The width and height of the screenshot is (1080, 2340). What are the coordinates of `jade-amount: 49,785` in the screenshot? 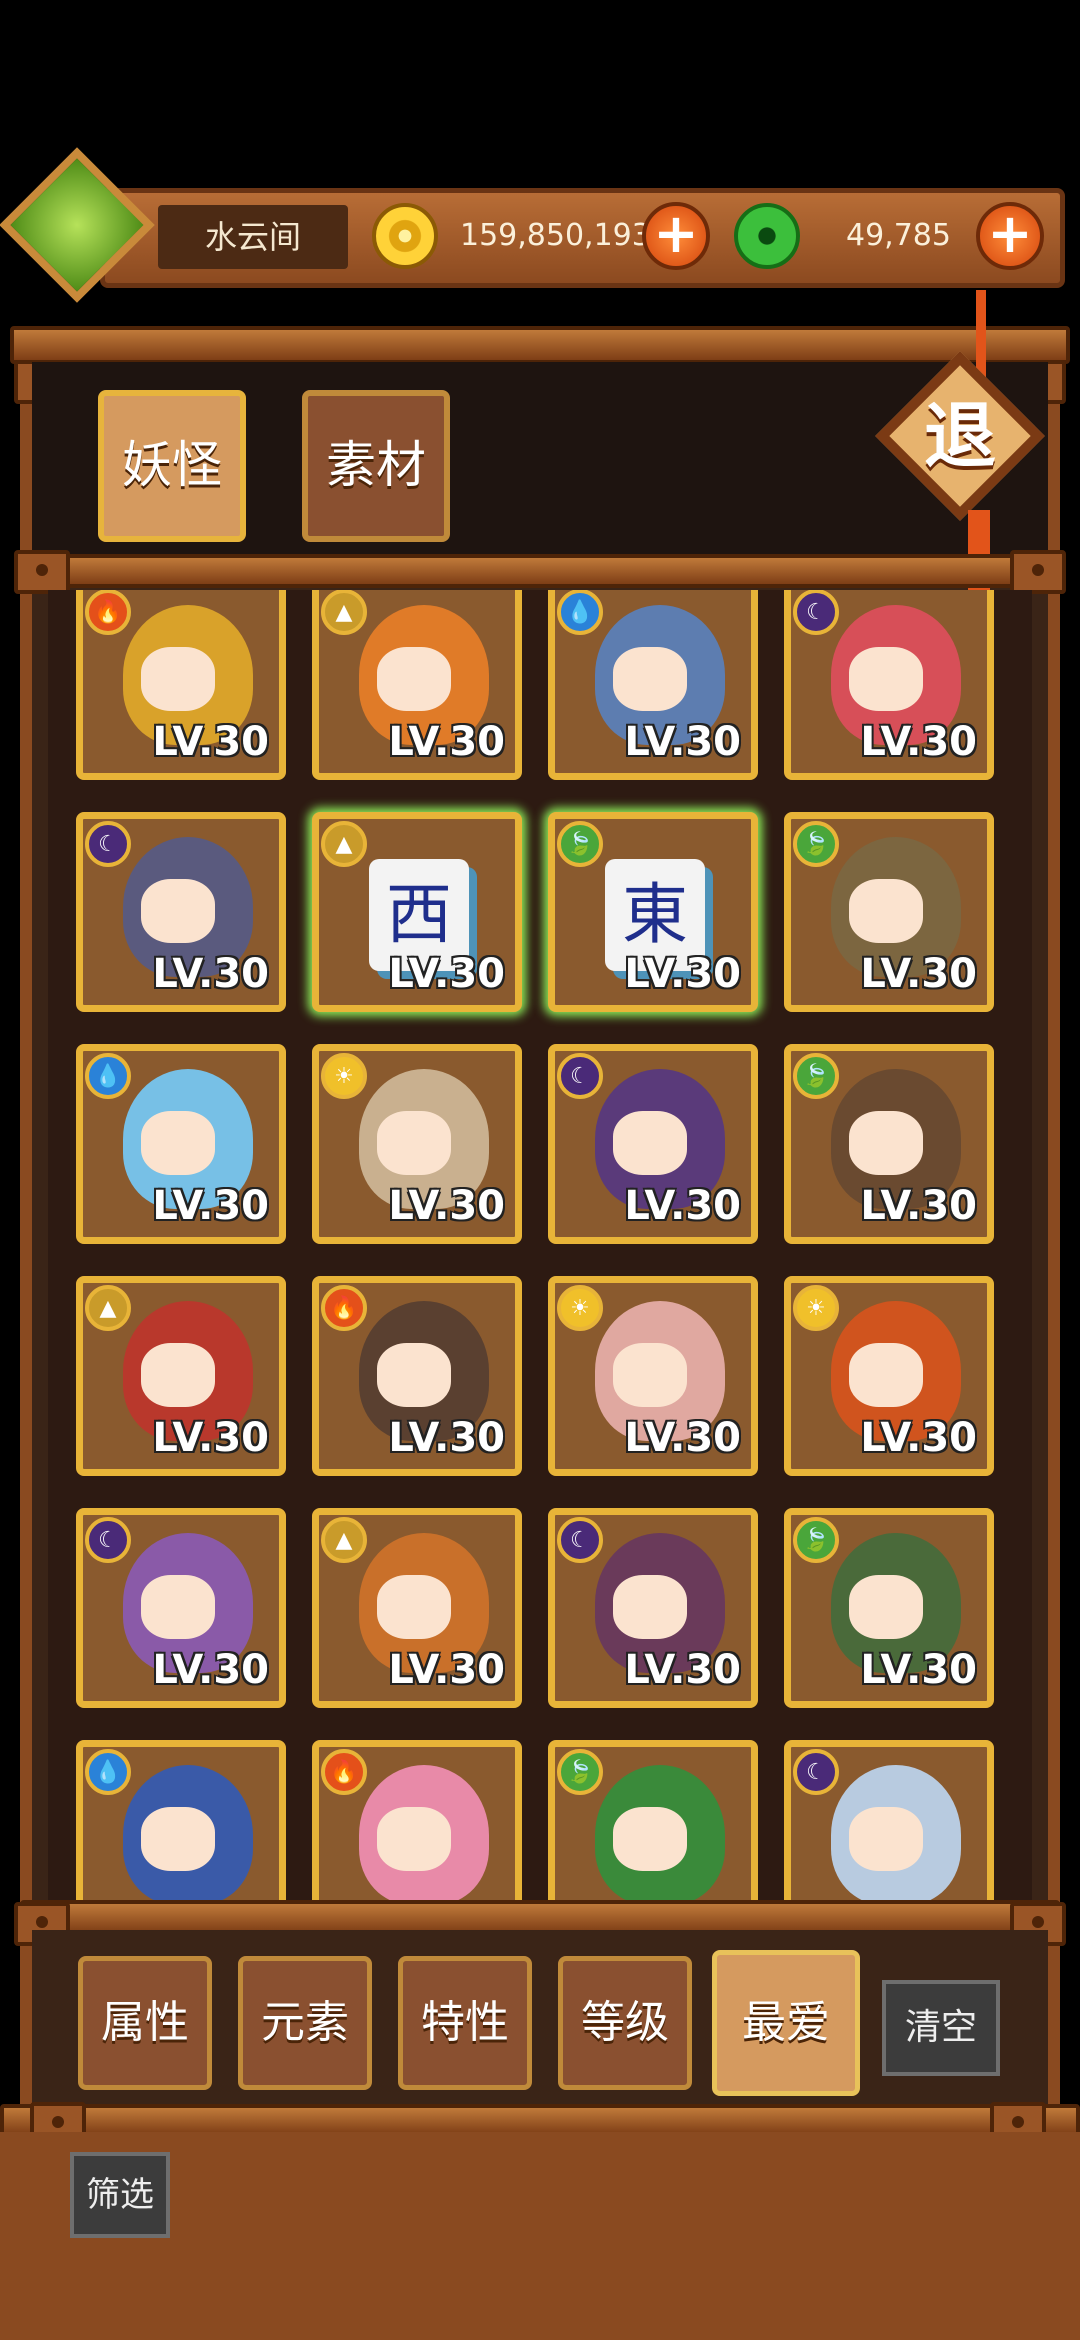 It's located at (898, 235).